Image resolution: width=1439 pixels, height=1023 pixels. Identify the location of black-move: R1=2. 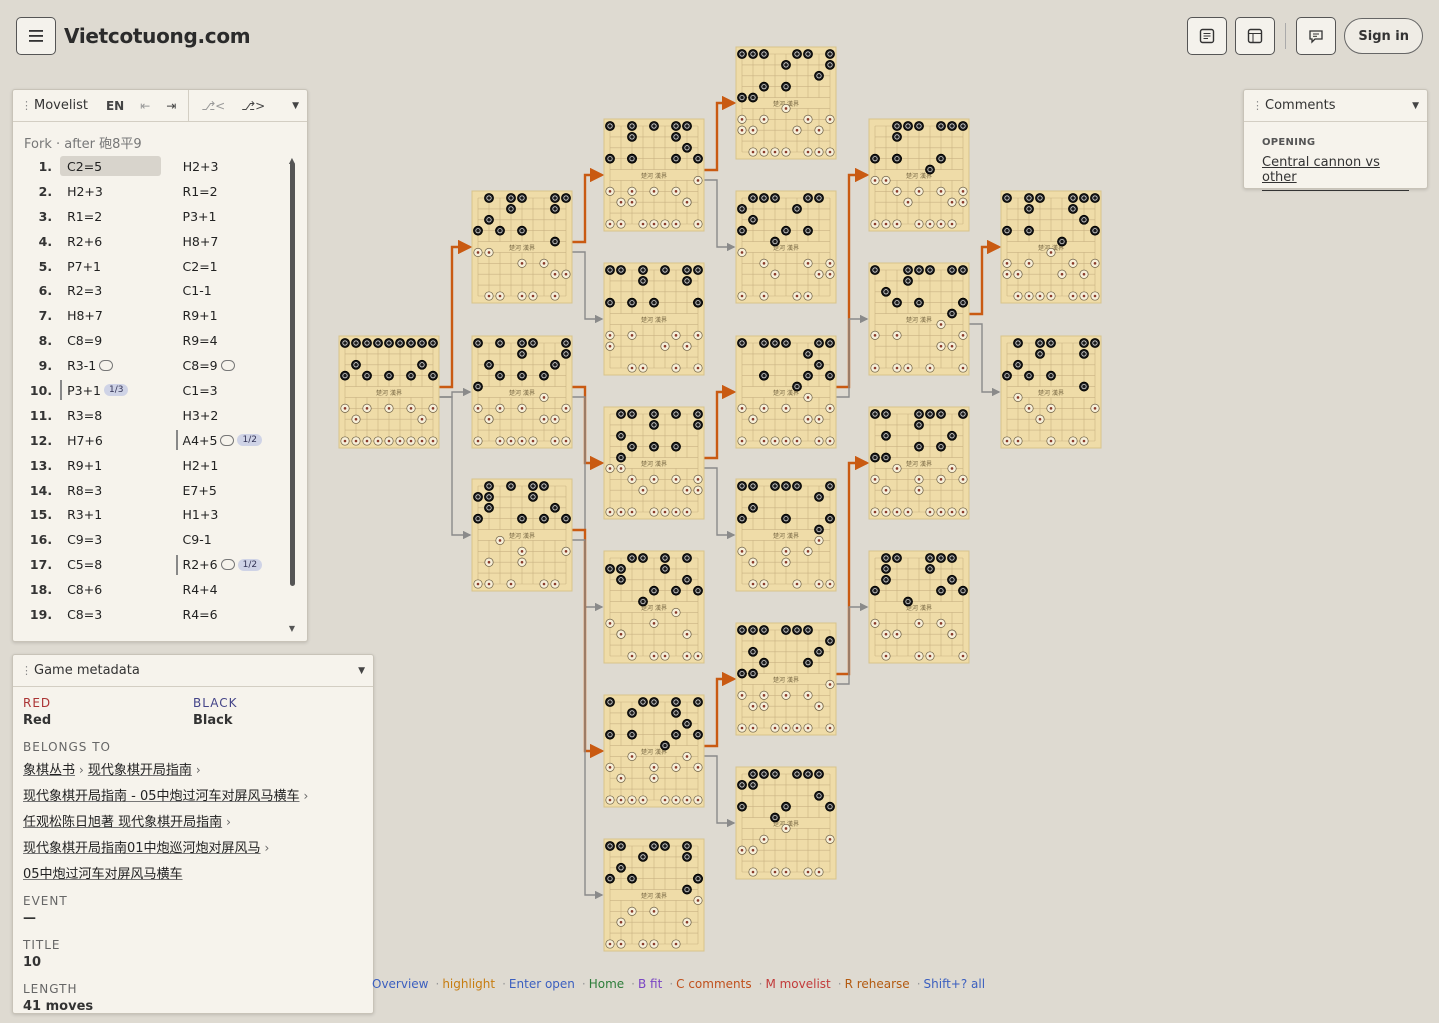
(233, 191).